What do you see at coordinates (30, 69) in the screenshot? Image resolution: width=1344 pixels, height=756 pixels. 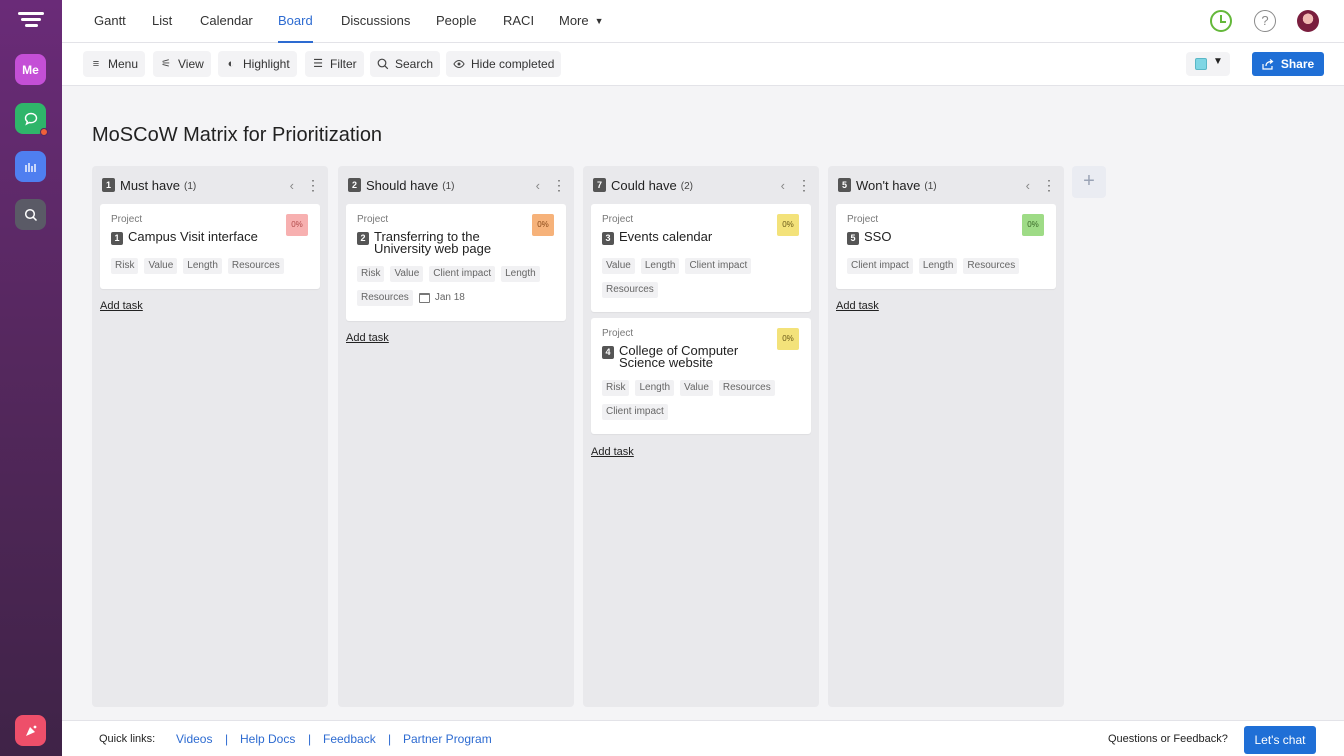 I see `me-button: Me` at bounding box center [30, 69].